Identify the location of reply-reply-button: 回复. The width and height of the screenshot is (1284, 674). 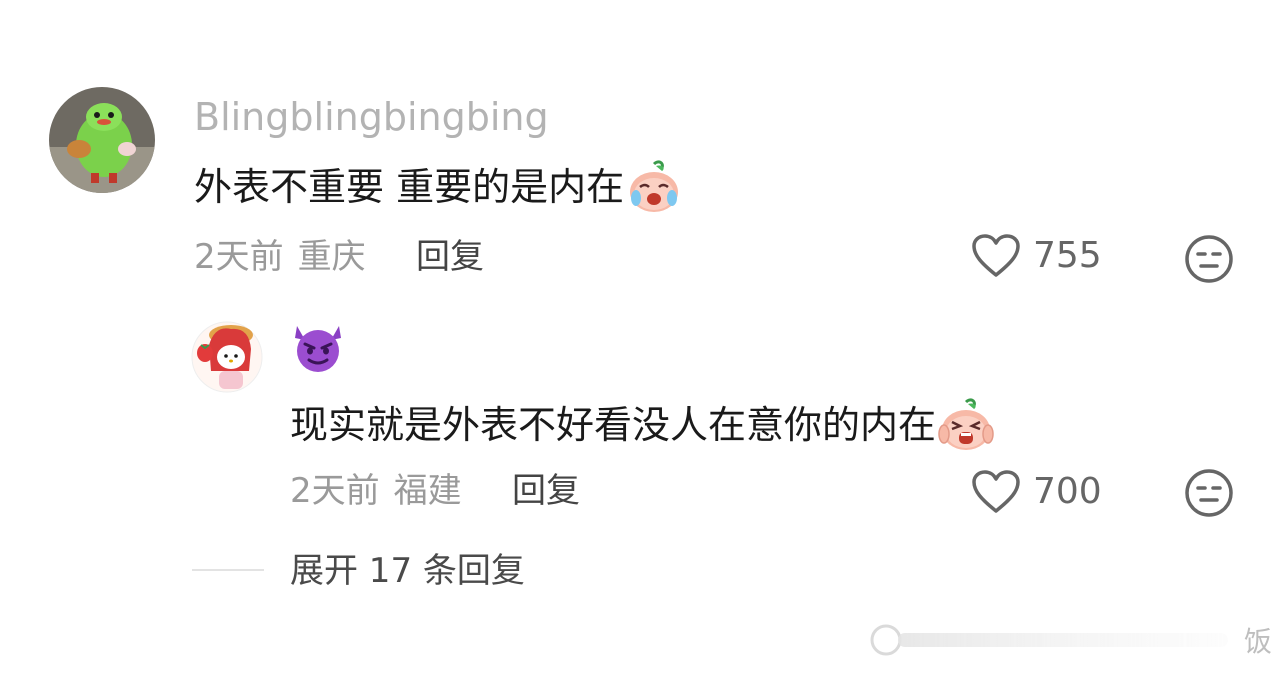
(546, 491).